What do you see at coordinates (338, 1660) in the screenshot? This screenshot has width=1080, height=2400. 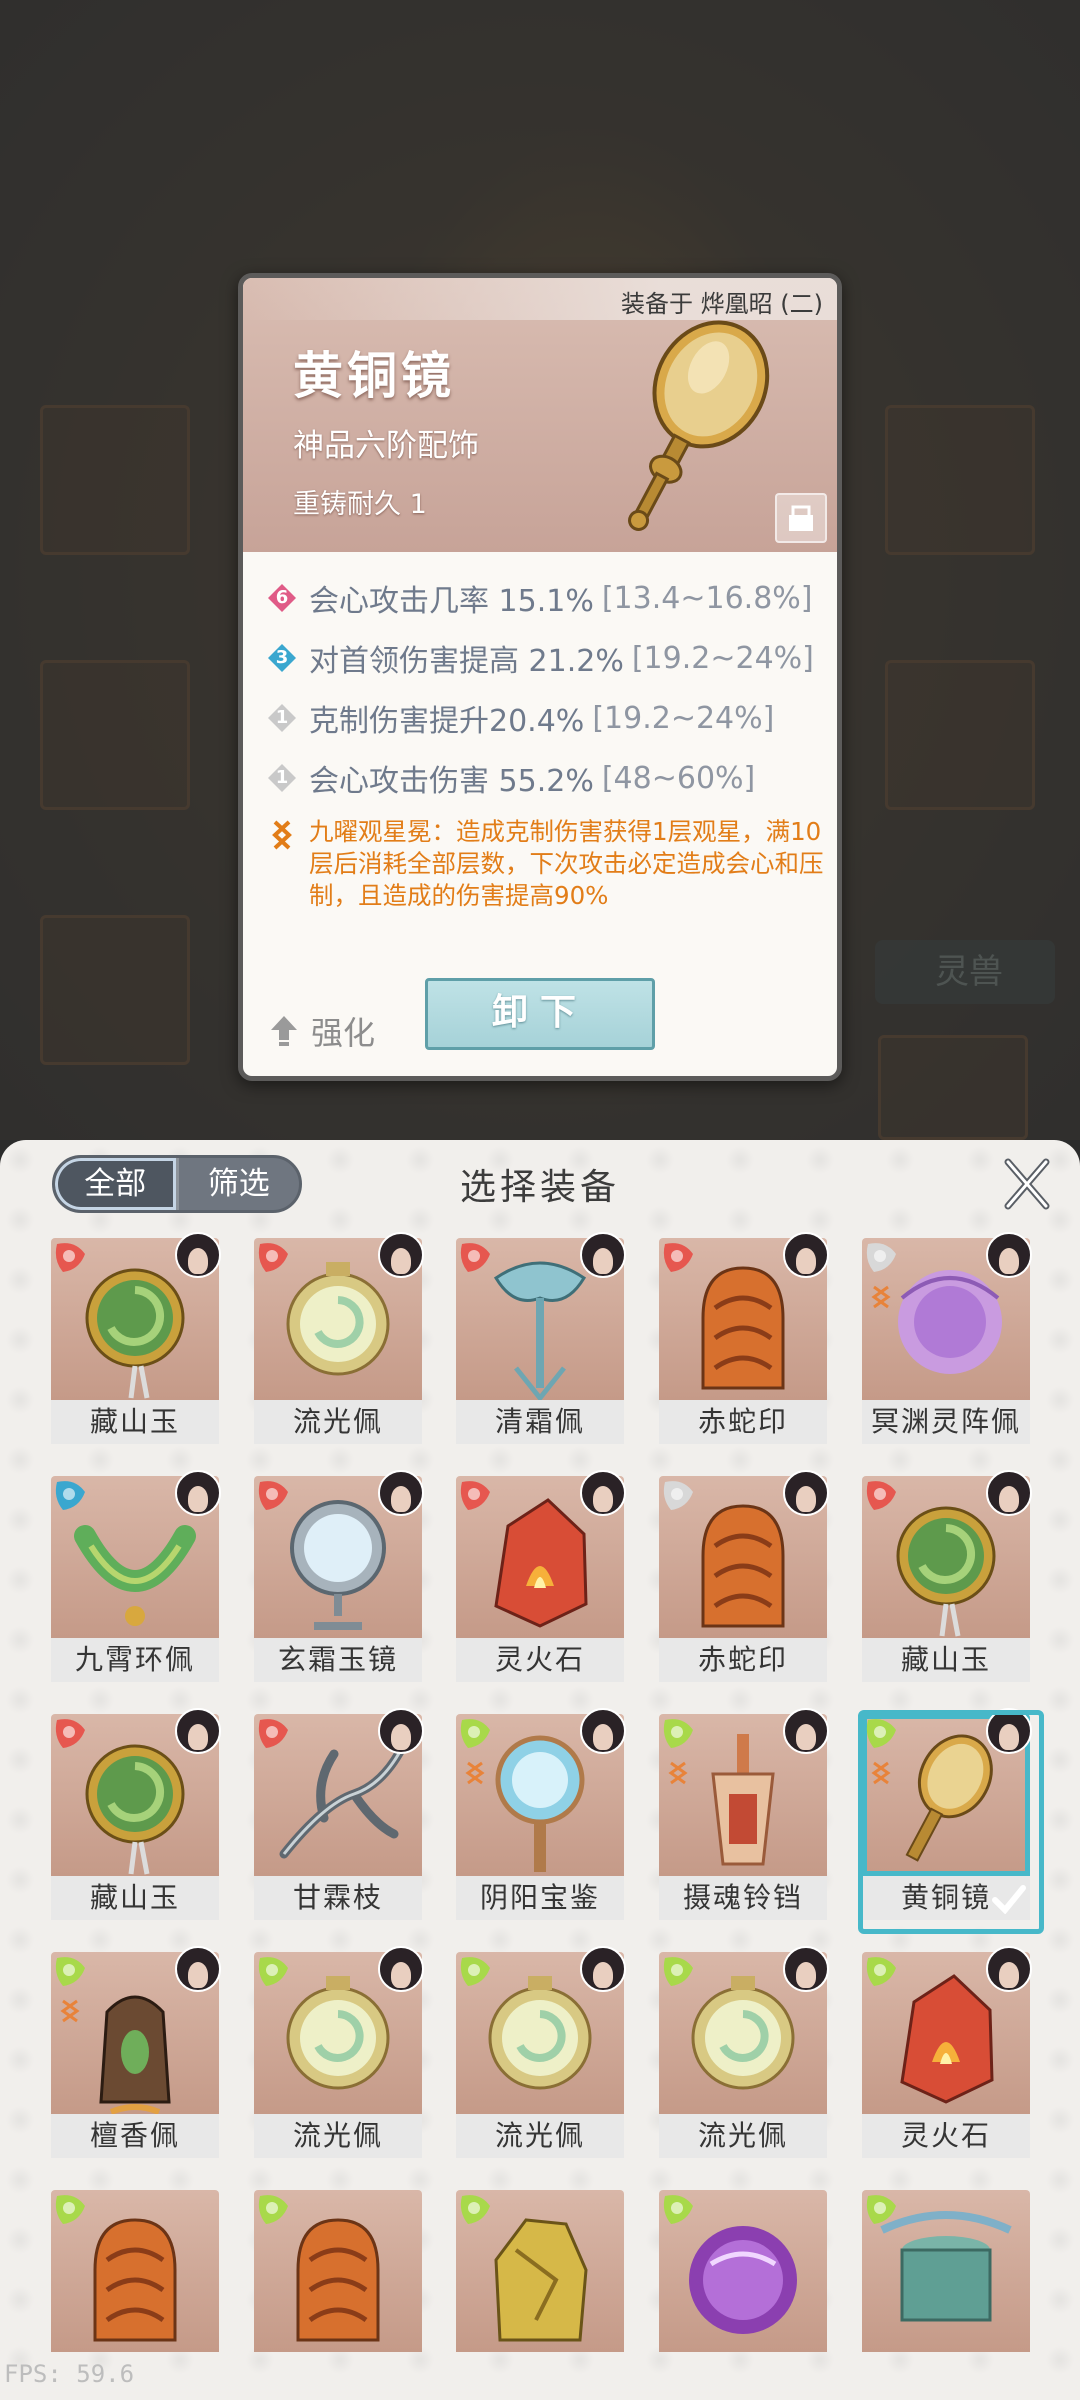 I see `item-name-label: 玄霜玉镜` at bounding box center [338, 1660].